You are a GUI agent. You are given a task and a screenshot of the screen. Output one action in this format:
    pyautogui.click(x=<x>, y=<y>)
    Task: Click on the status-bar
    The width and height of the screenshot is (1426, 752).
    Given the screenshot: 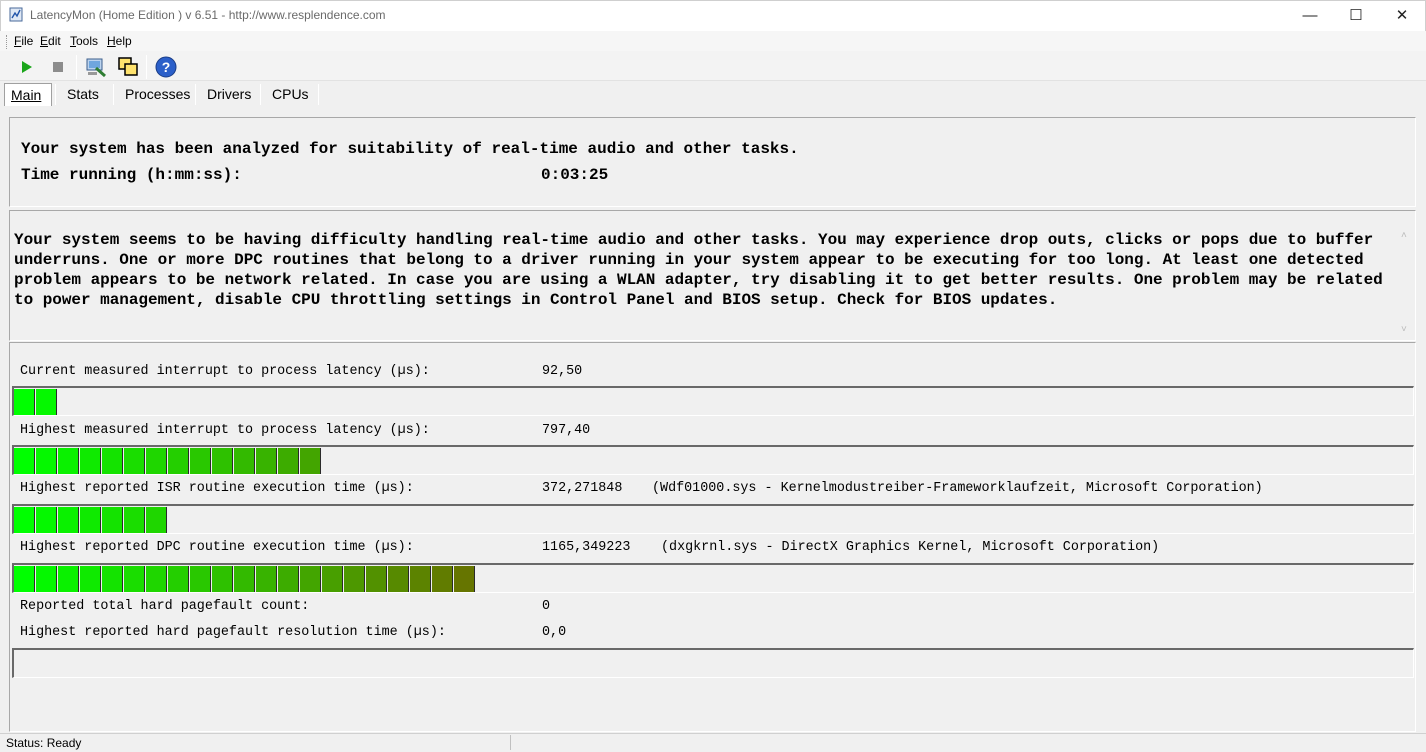 What is the action you would take?
    pyautogui.click(x=713, y=742)
    